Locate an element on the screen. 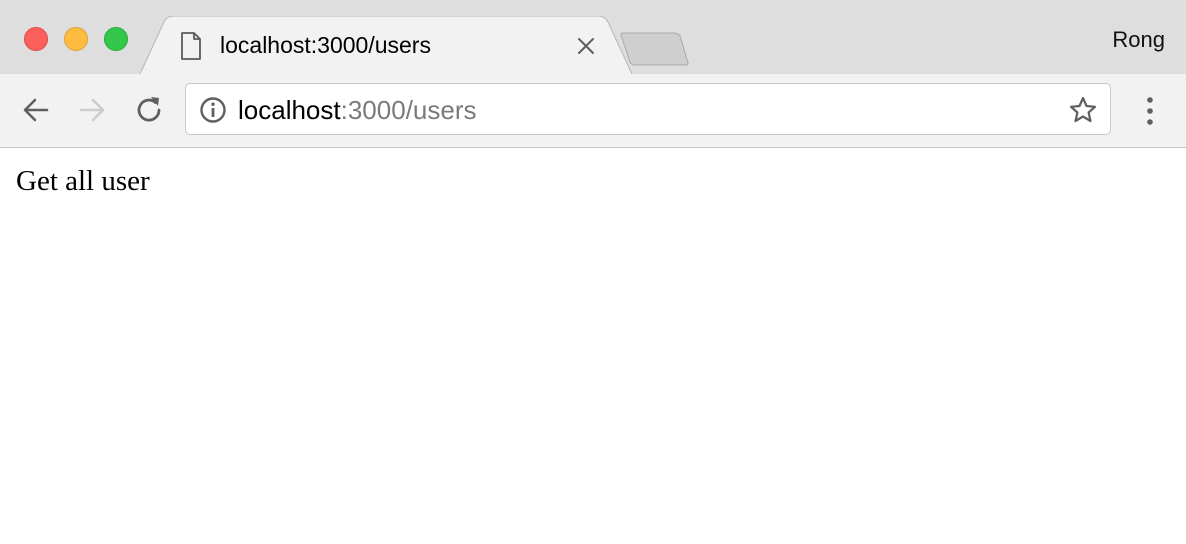  window-maximize-button is located at coordinates (116, 39).